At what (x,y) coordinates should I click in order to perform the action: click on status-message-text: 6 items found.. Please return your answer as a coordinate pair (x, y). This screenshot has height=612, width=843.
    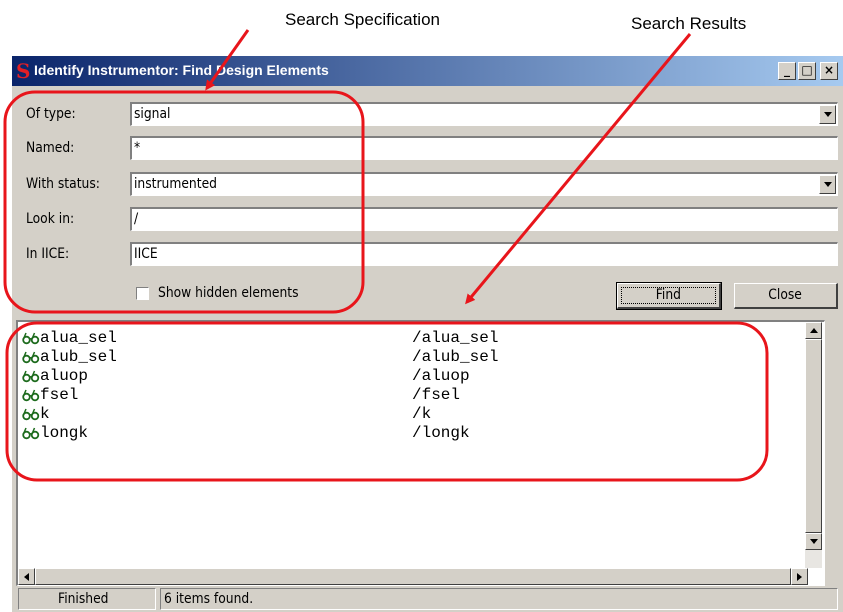
    Looking at the image, I should click on (209, 599).